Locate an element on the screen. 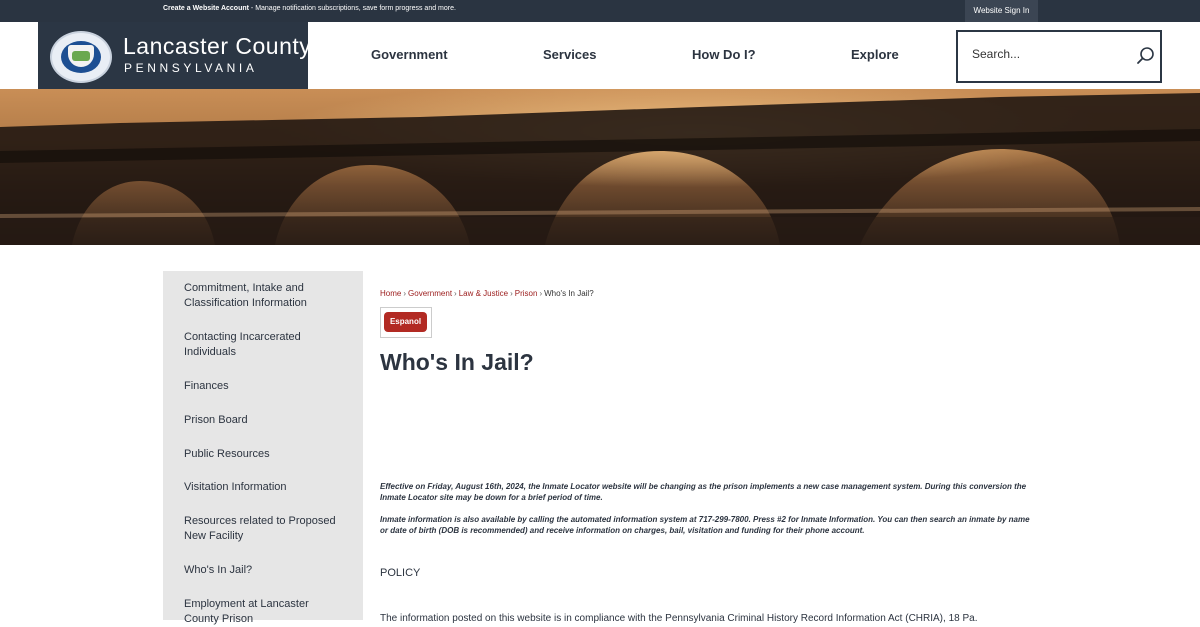 The width and height of the screenshot is (1200, 627). espanol-button: Espanol is located at coordinates (405, 322).